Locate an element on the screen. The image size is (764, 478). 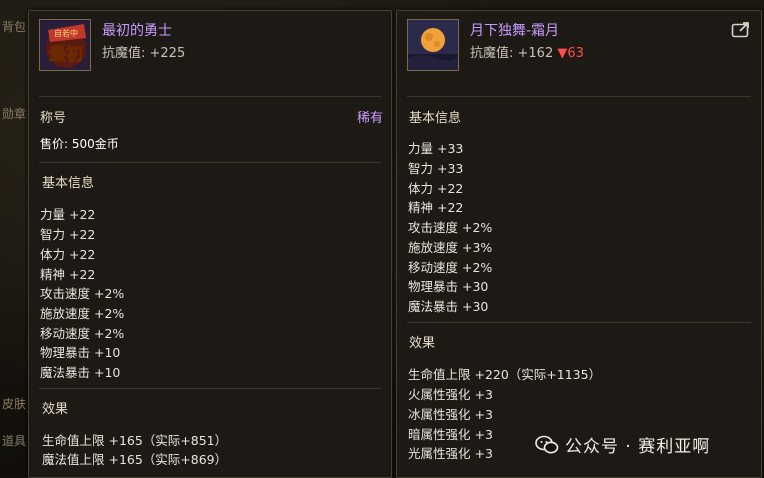
watermark-text: 公众号 · 赛利亚啊 is located at coordinates (638, 447).